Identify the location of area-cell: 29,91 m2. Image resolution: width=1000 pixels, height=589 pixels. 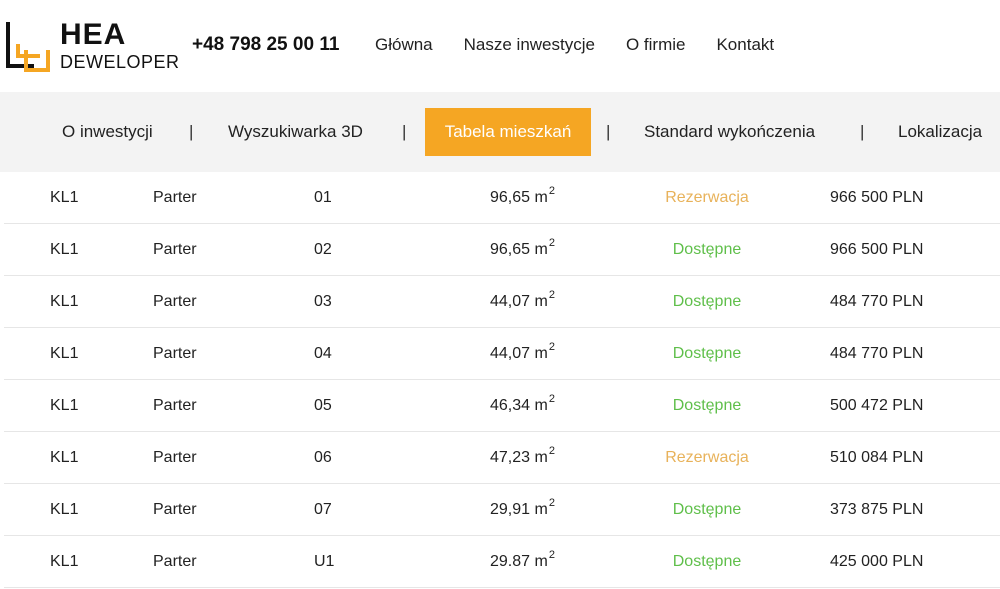
(522, 509).